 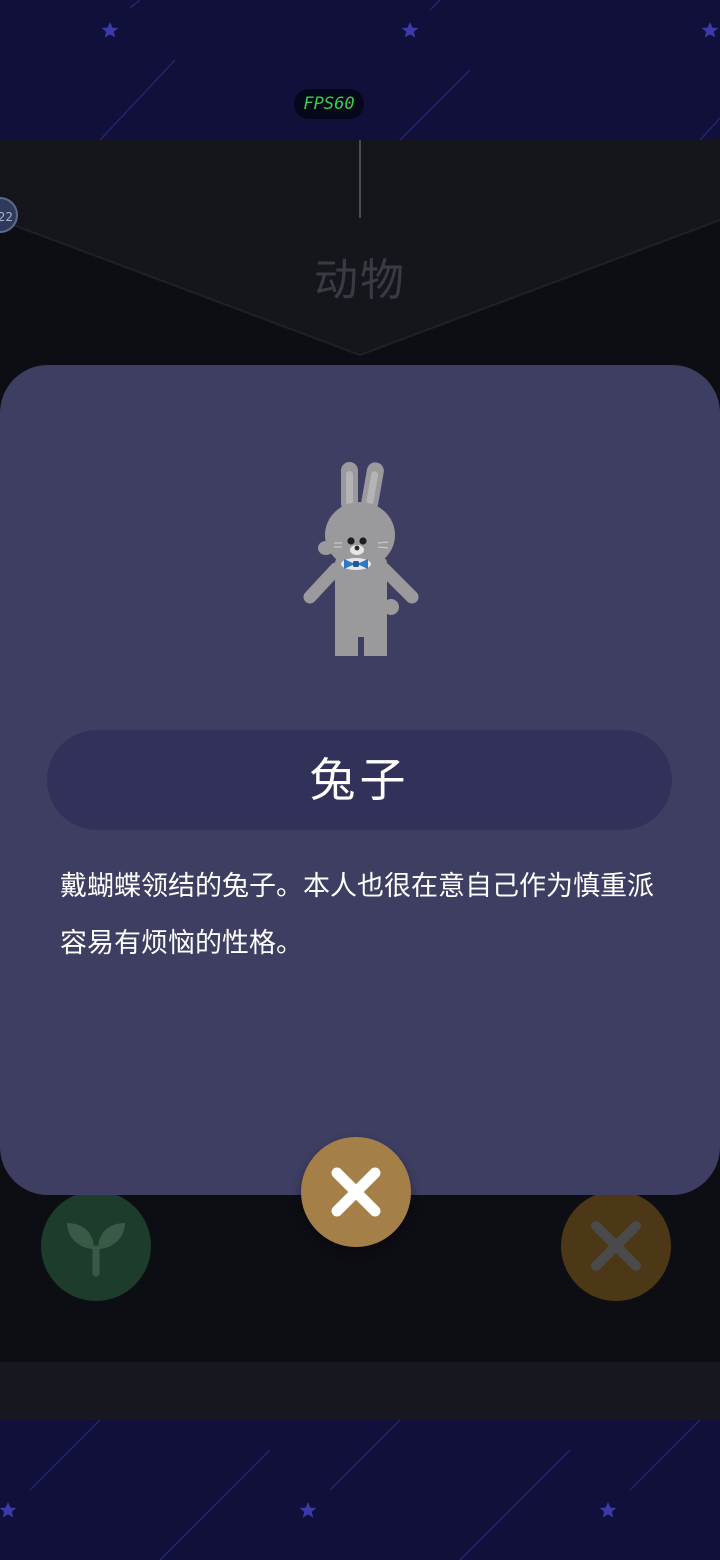 I want to click on close-button, so click(x=356, y=1192).